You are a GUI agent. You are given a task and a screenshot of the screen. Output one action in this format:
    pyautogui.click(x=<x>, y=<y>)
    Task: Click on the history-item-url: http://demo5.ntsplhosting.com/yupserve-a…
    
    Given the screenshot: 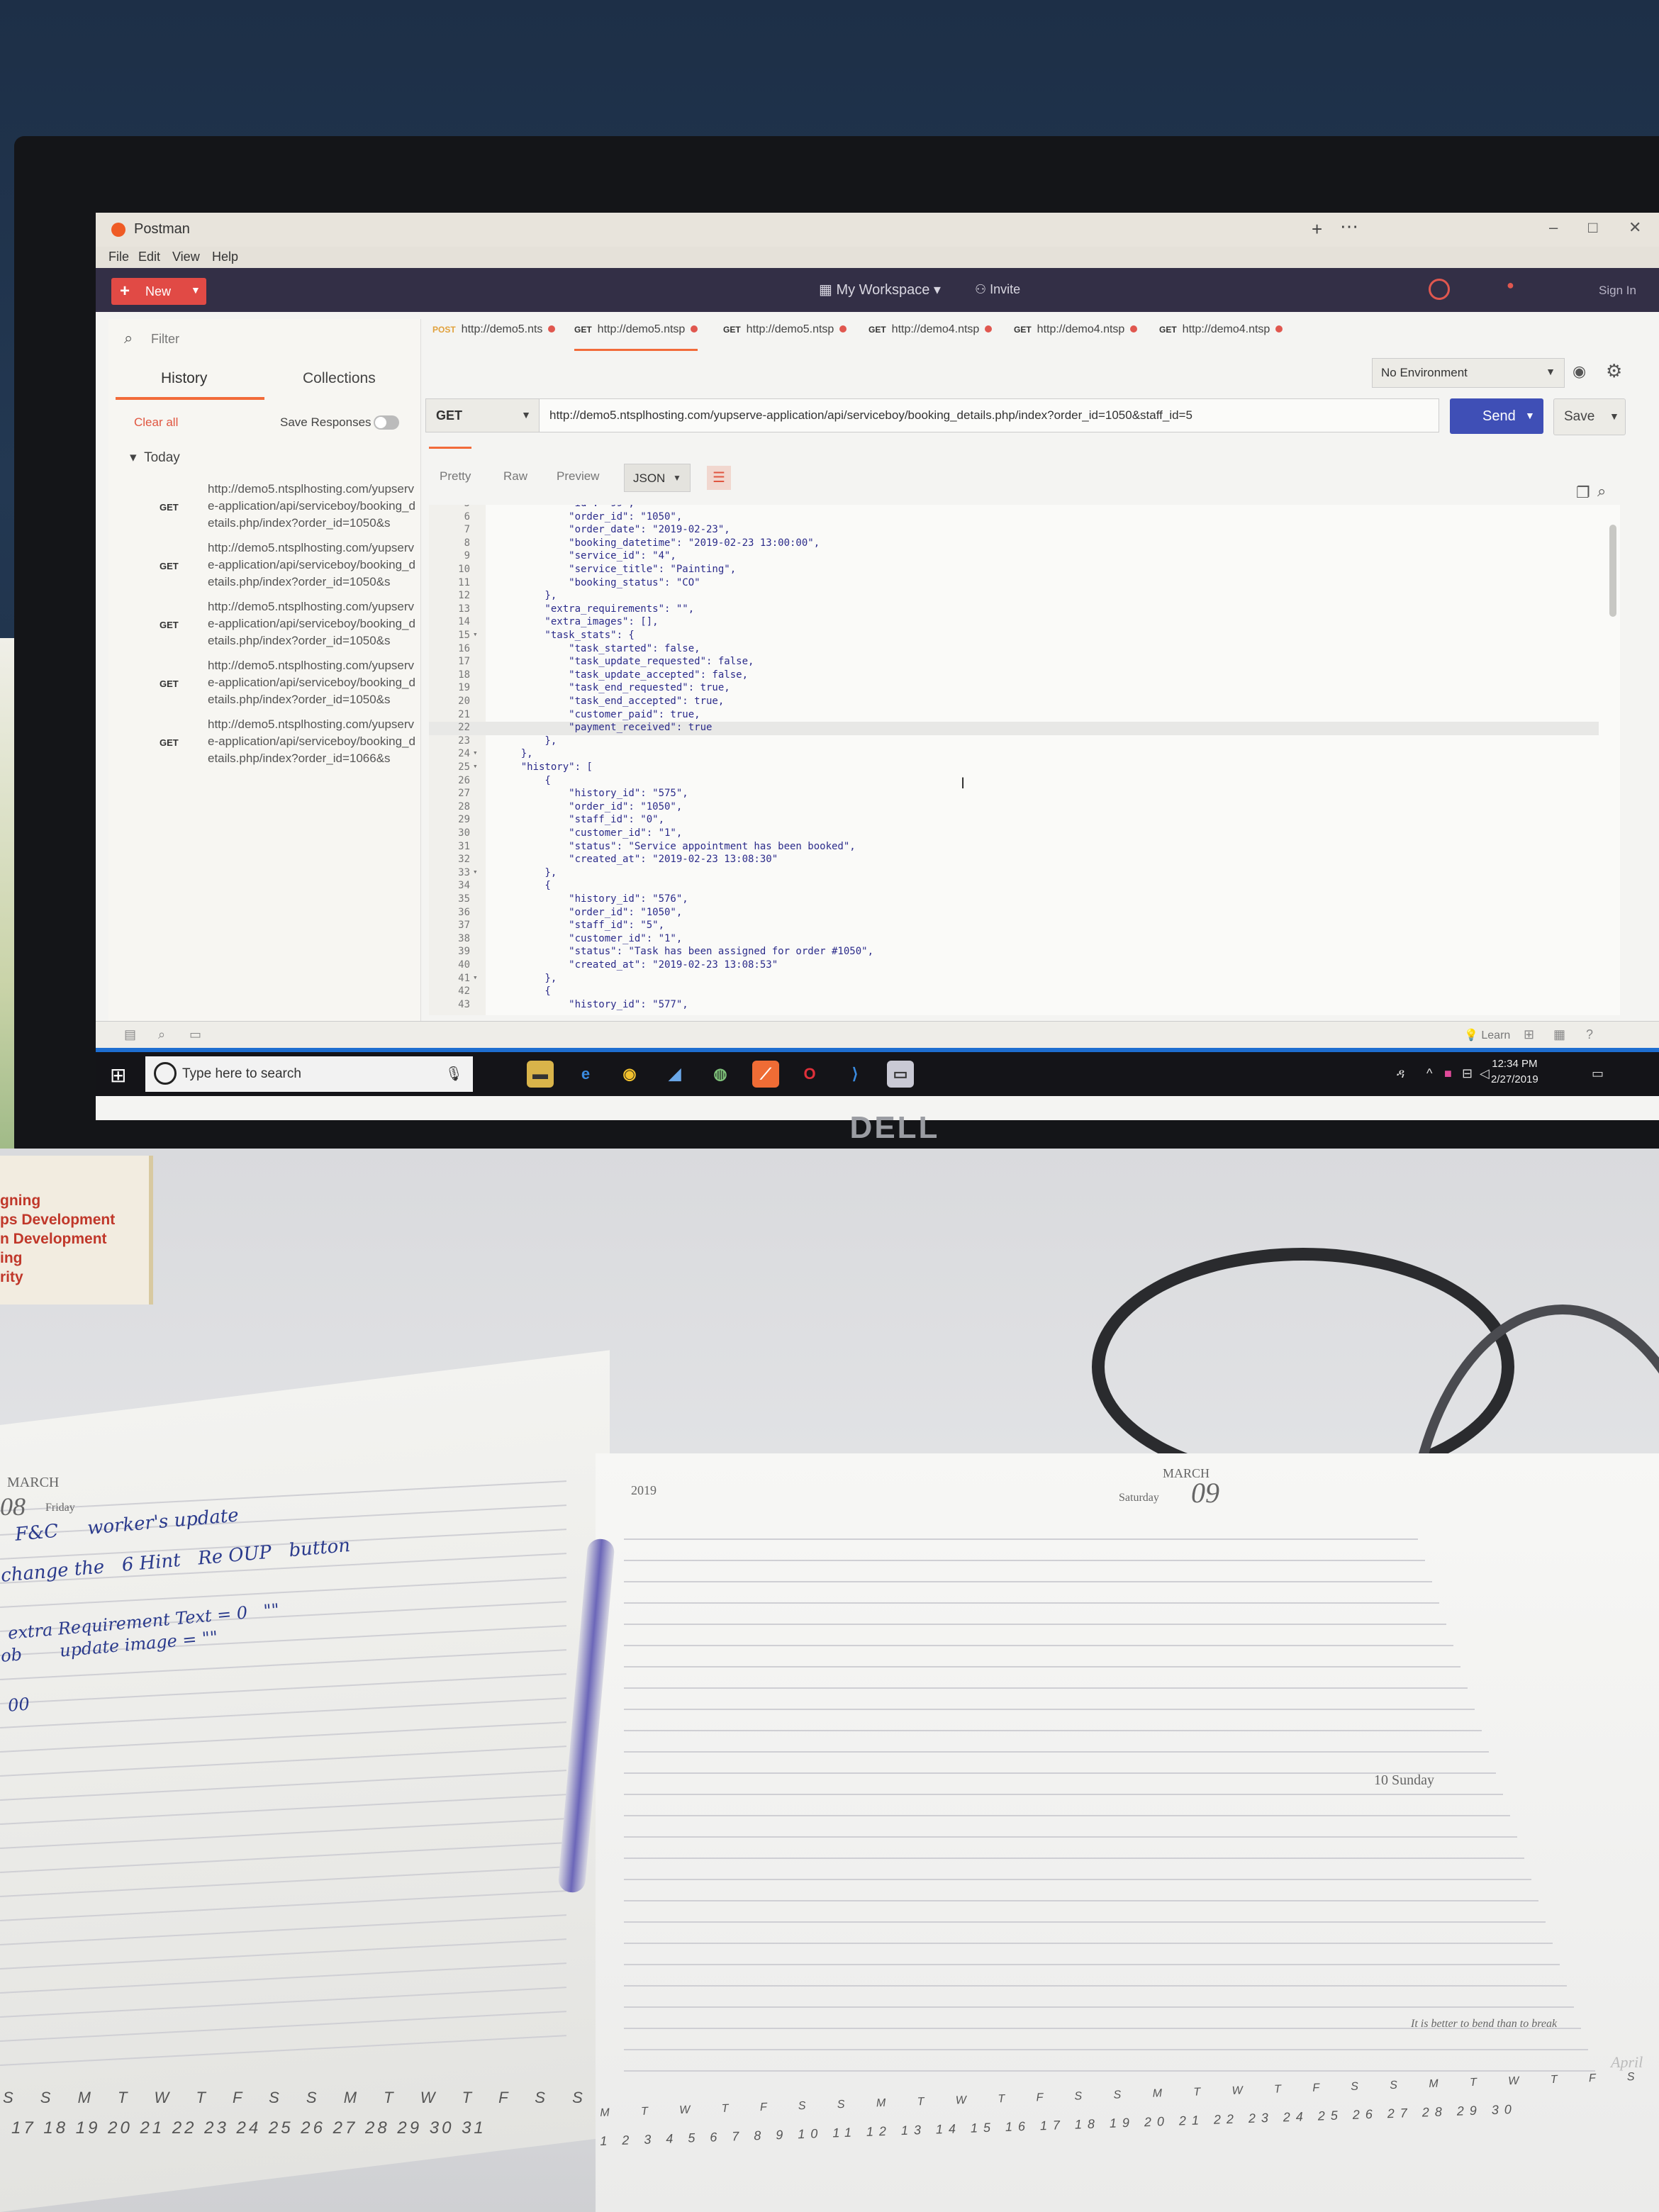 What is the action you would take?
    pyautogui.click(x=311, y=565)
    